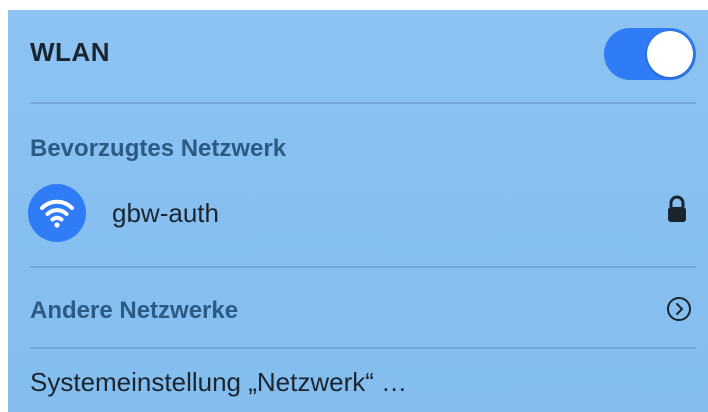 This screenshot has height=412, width=708. Describe the element at coordinates (70, 52) in the screenshot. I see `wlan-title: WLAN` at that location.